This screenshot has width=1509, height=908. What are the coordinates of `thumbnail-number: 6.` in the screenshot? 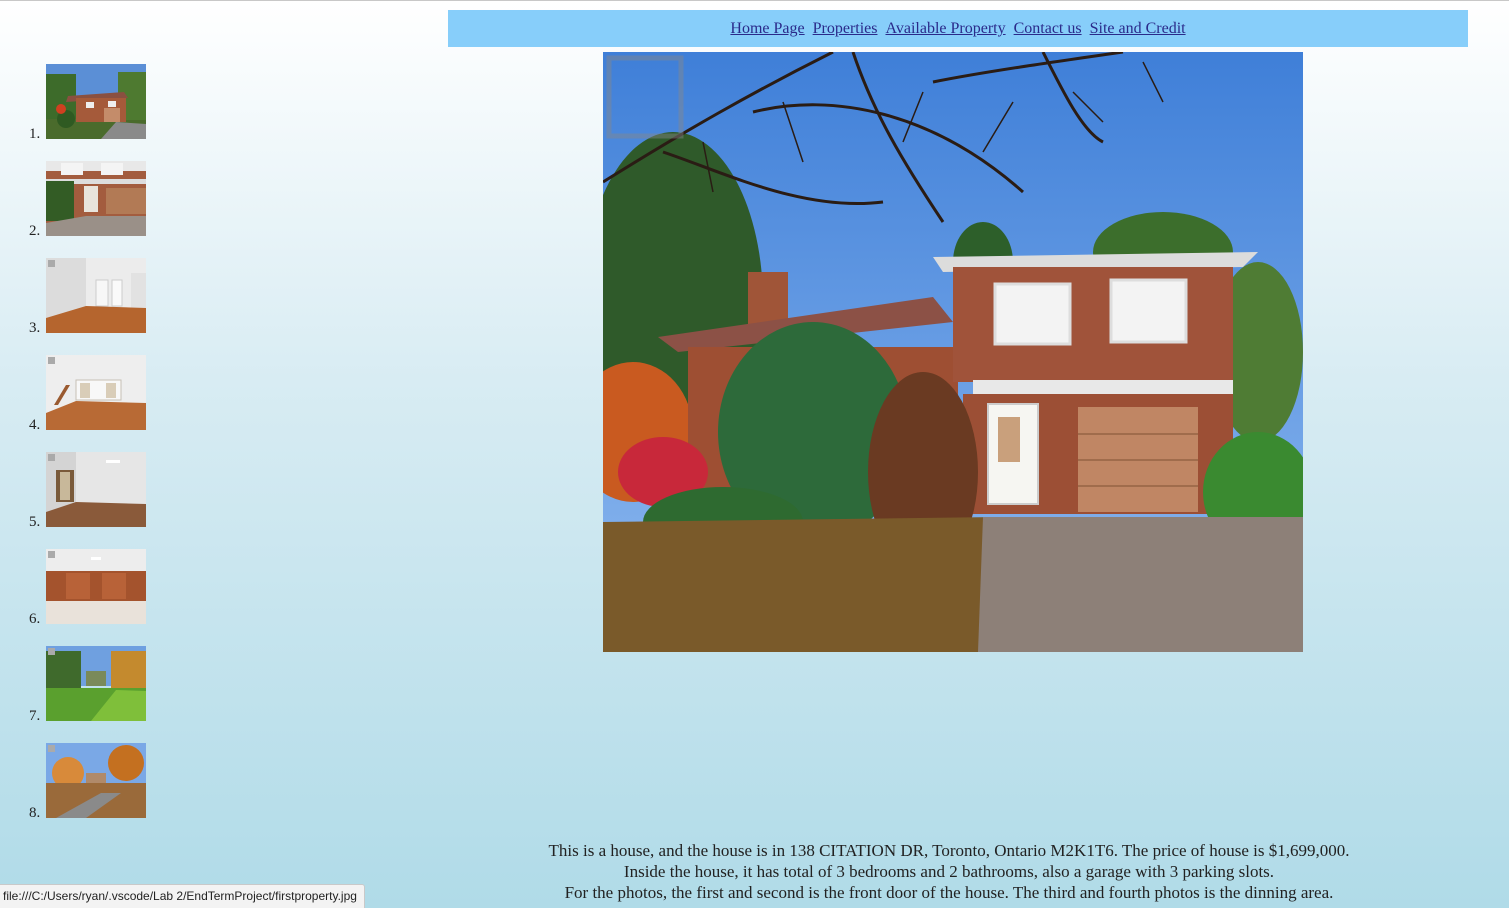 It's located at (35, 619).